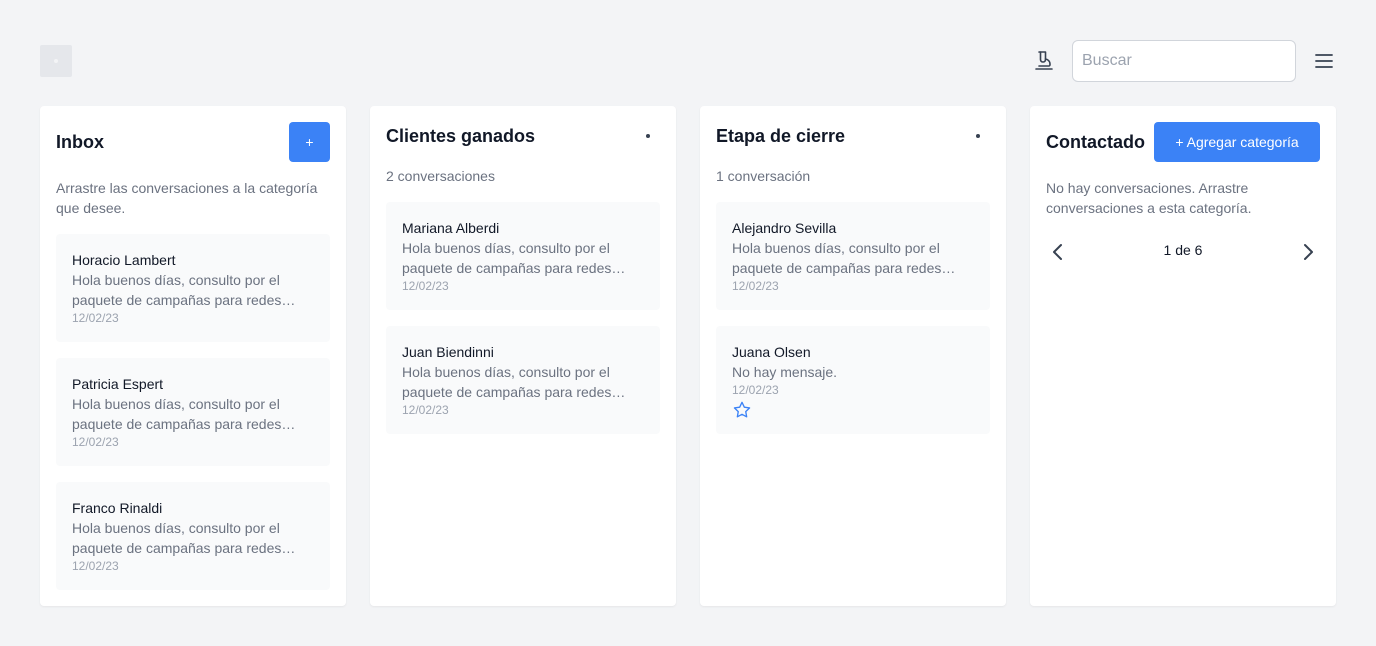 The image size is (1376, 646). I want to click on hamburger-menu-icon, so click(1324, 61).